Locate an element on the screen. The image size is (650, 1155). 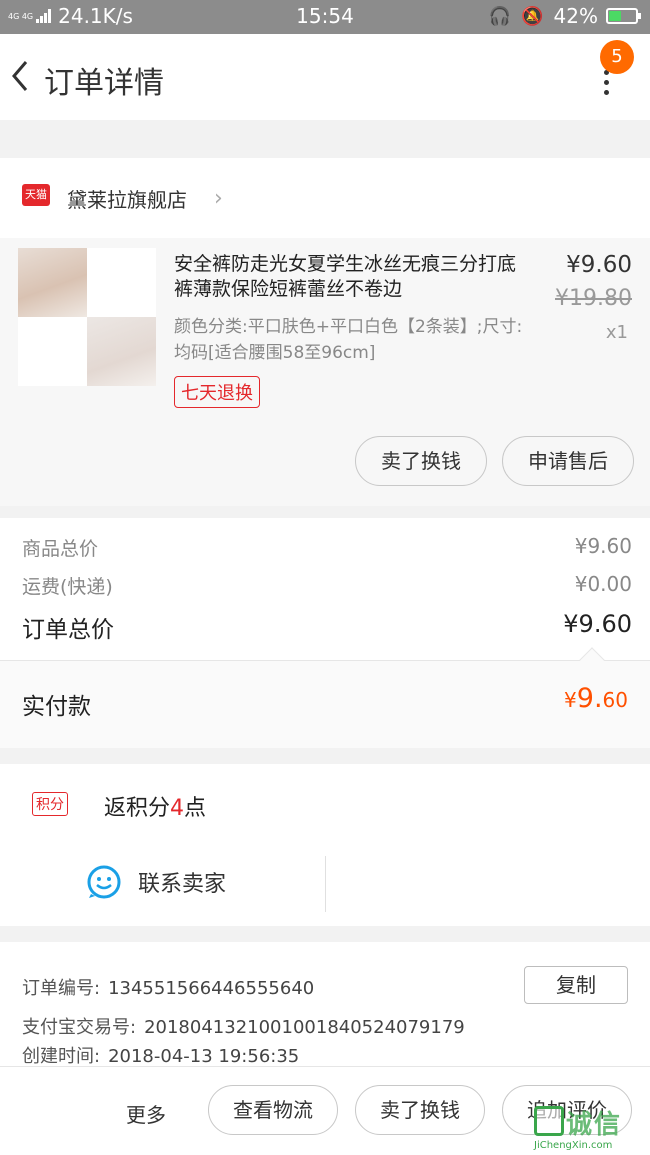
shop-name: 黛莱拉旗舰店 is located at coordinates (127, 198).